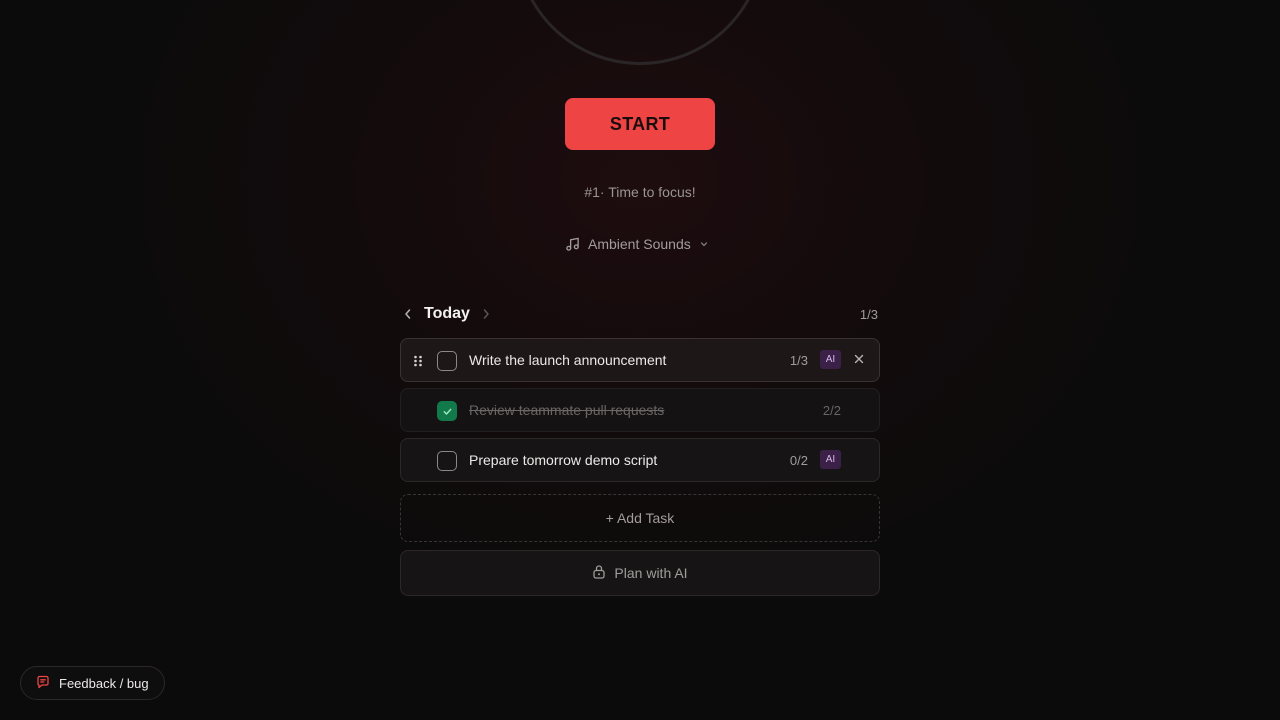 The height and width of the screenshot is (720, 1280). What do you see at coordinates (104, 683) in the screenshot?
I see `feedback-label: Feedback / bug` at bounding box center [104, 683].